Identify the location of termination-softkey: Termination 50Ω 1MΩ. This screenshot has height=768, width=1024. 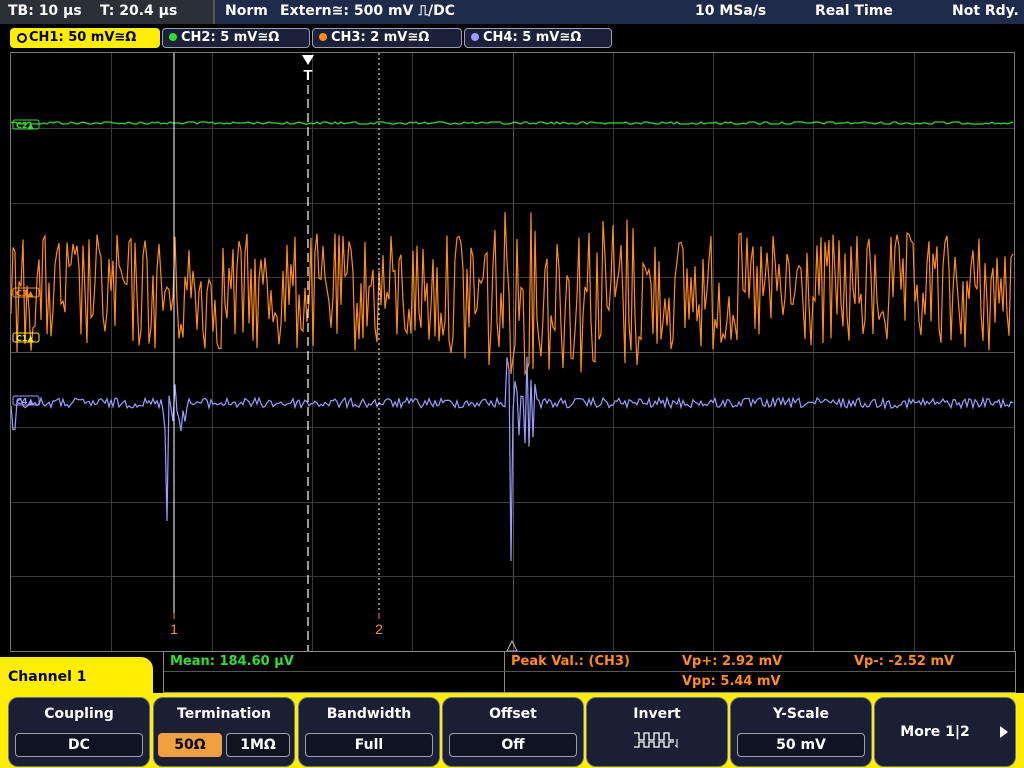
(224, 732).